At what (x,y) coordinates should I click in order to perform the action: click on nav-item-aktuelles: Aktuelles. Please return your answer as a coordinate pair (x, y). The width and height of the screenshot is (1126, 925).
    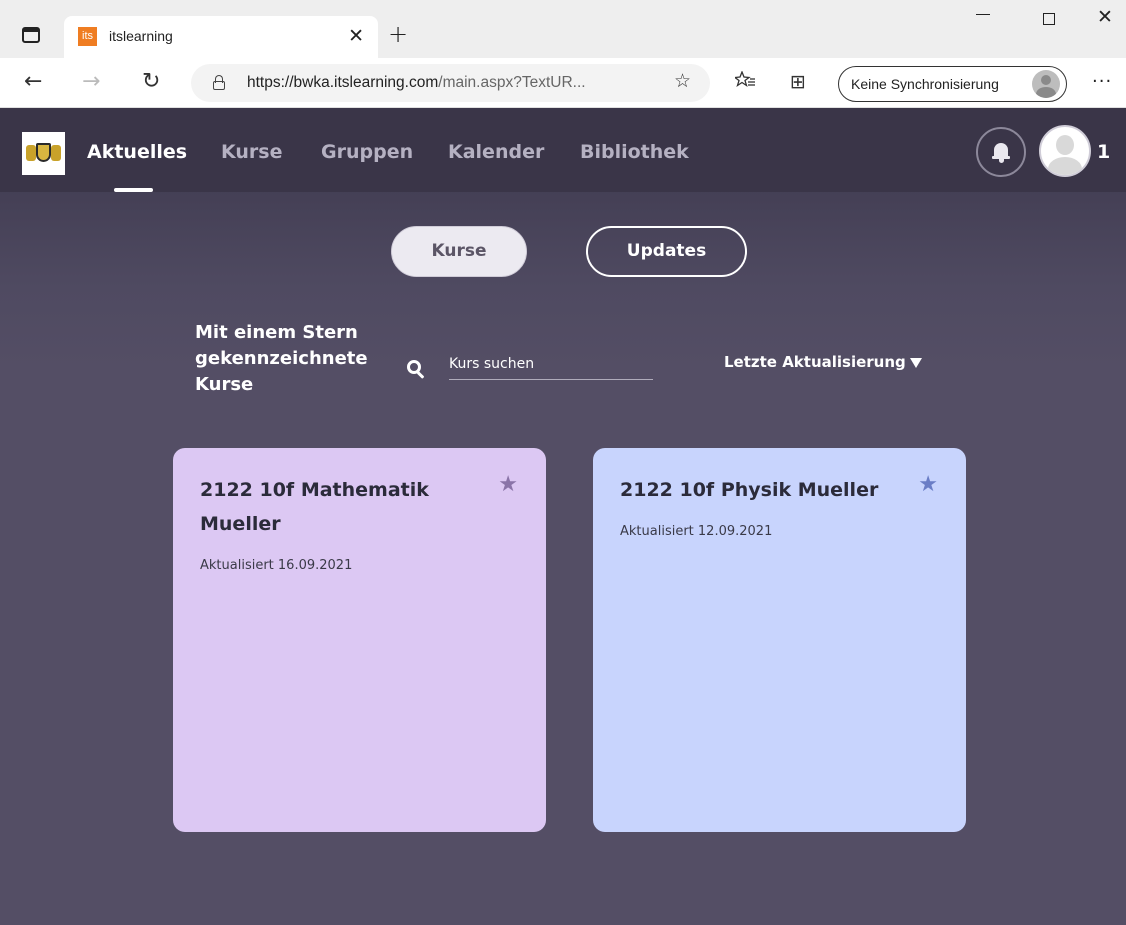
    Looking at the image, I should click on (137, 152).